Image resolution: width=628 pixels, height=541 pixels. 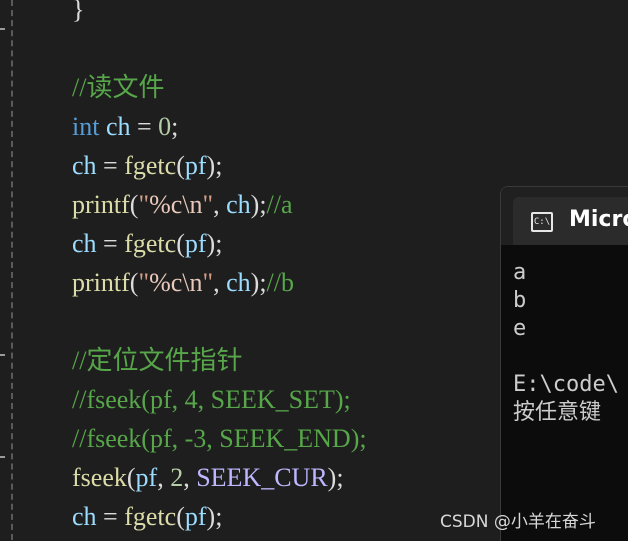 I want to click on code-token: //fseek(pf, 4, SEEK_SET);, so click(x=211, y=399).